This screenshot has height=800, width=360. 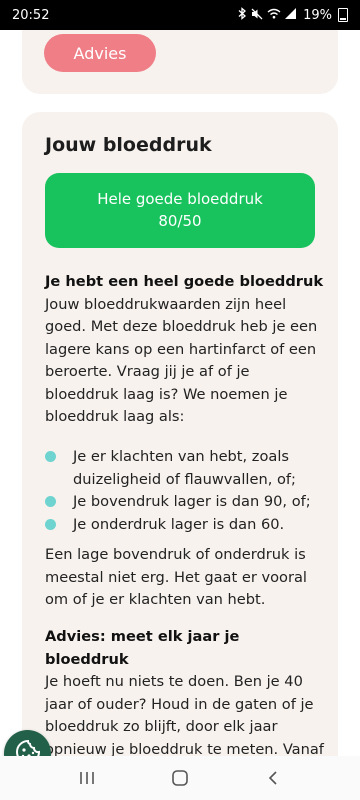 I want to click on advice-button: Advies, so click(x=100, y=53).